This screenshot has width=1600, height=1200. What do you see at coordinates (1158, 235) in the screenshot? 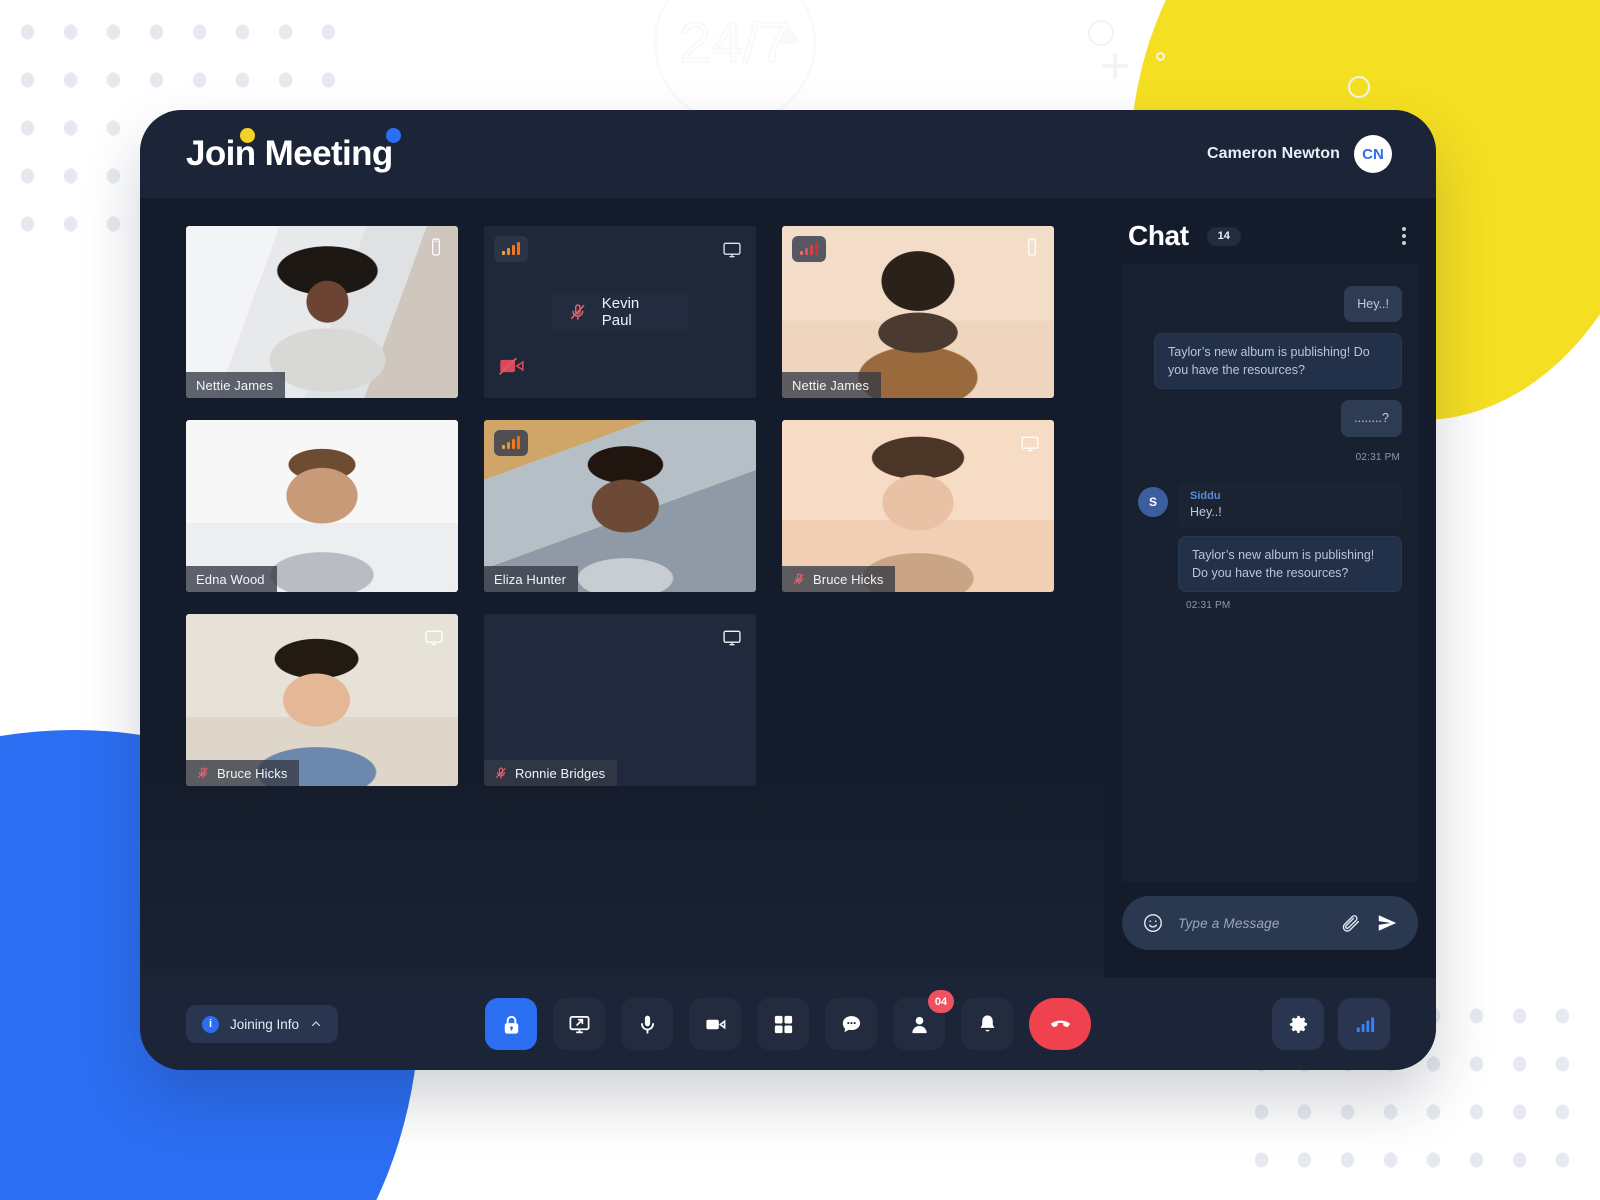
I see `chat-title: Chat` at bounding box center [1158, 235].